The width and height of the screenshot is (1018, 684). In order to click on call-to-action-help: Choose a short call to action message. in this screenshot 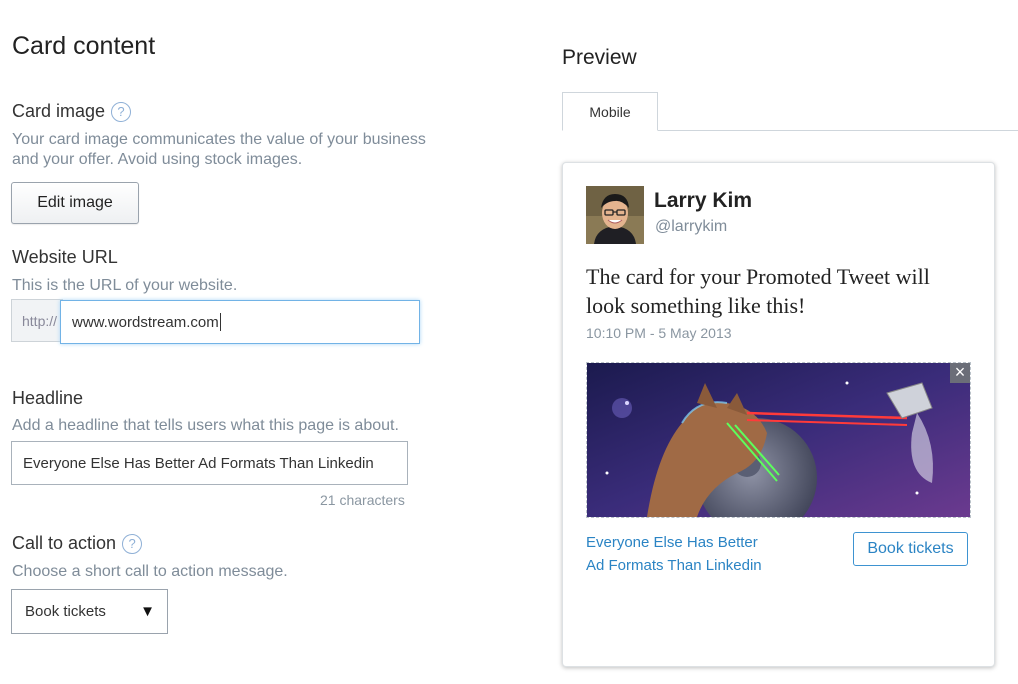, I will do `click(150, 571)`.